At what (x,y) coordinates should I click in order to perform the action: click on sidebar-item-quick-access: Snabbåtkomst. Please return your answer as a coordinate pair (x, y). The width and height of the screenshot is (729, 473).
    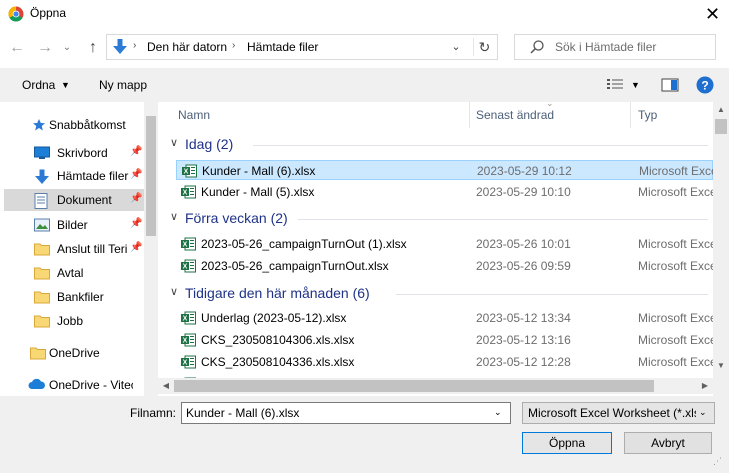
    Looking at the image, I should click on (74, 125).